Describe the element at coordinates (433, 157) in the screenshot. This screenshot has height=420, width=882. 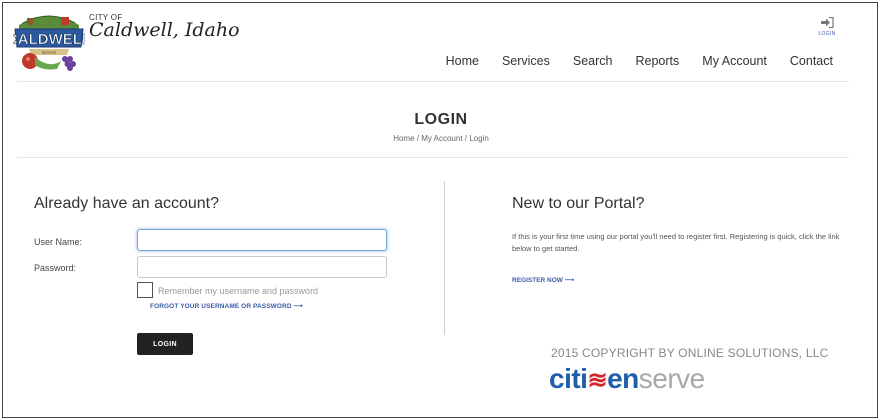
I see `title-rule` at that location.